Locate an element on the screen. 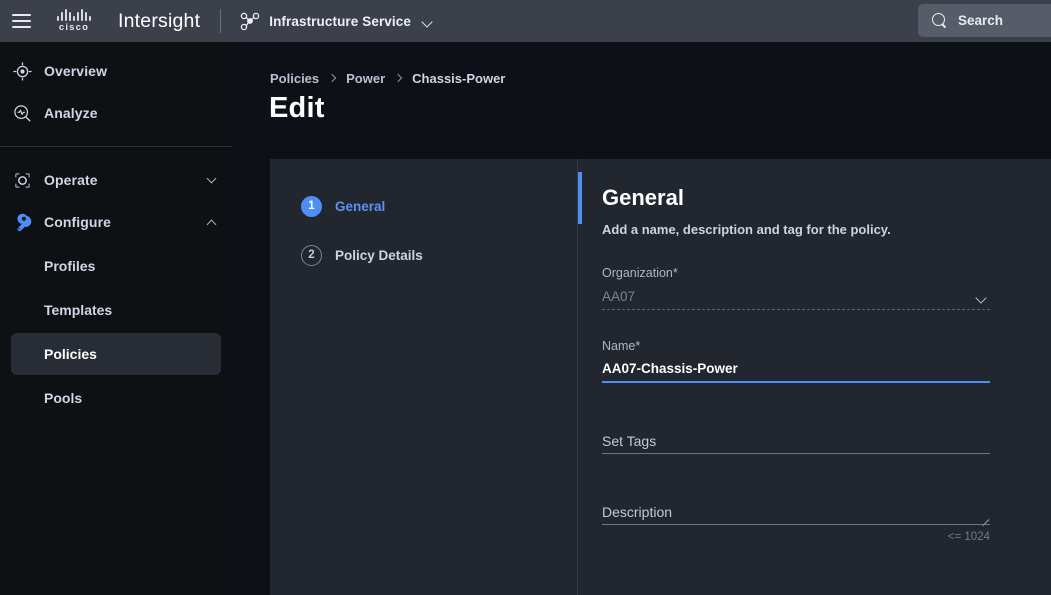  step-label-policy-details: Policy Details is located at coordinates (379, 255).